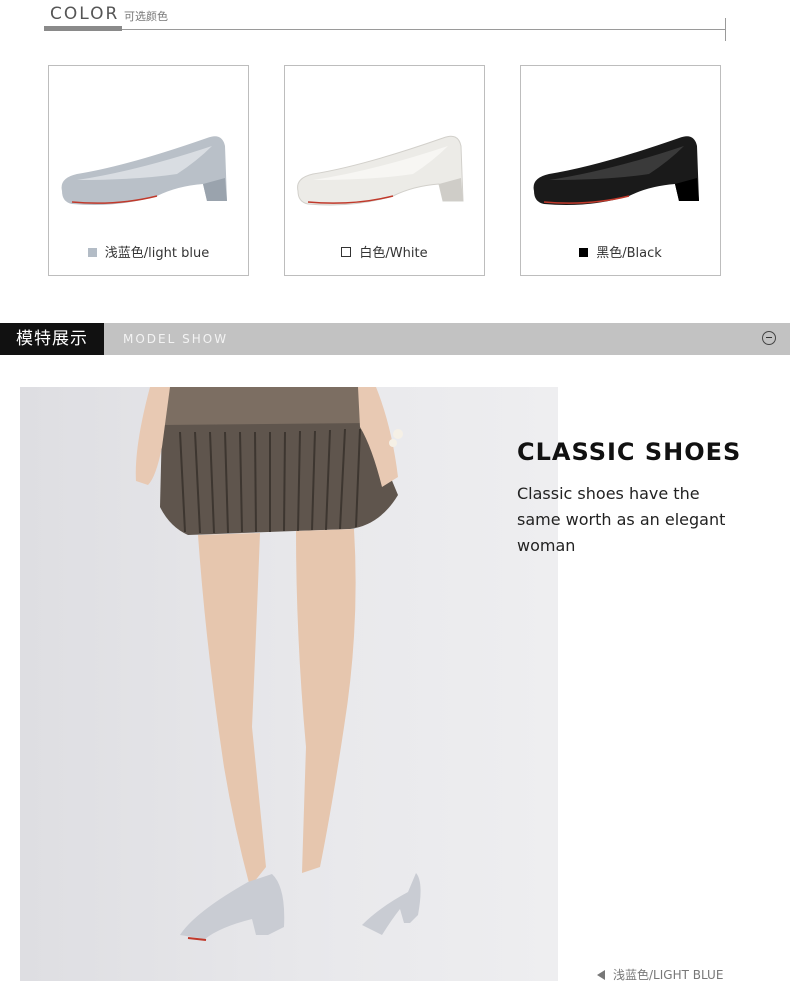  Describe the element at coordinates (92, 252) in the screenshot. I see `light-blue-swatch-icon` at that location.